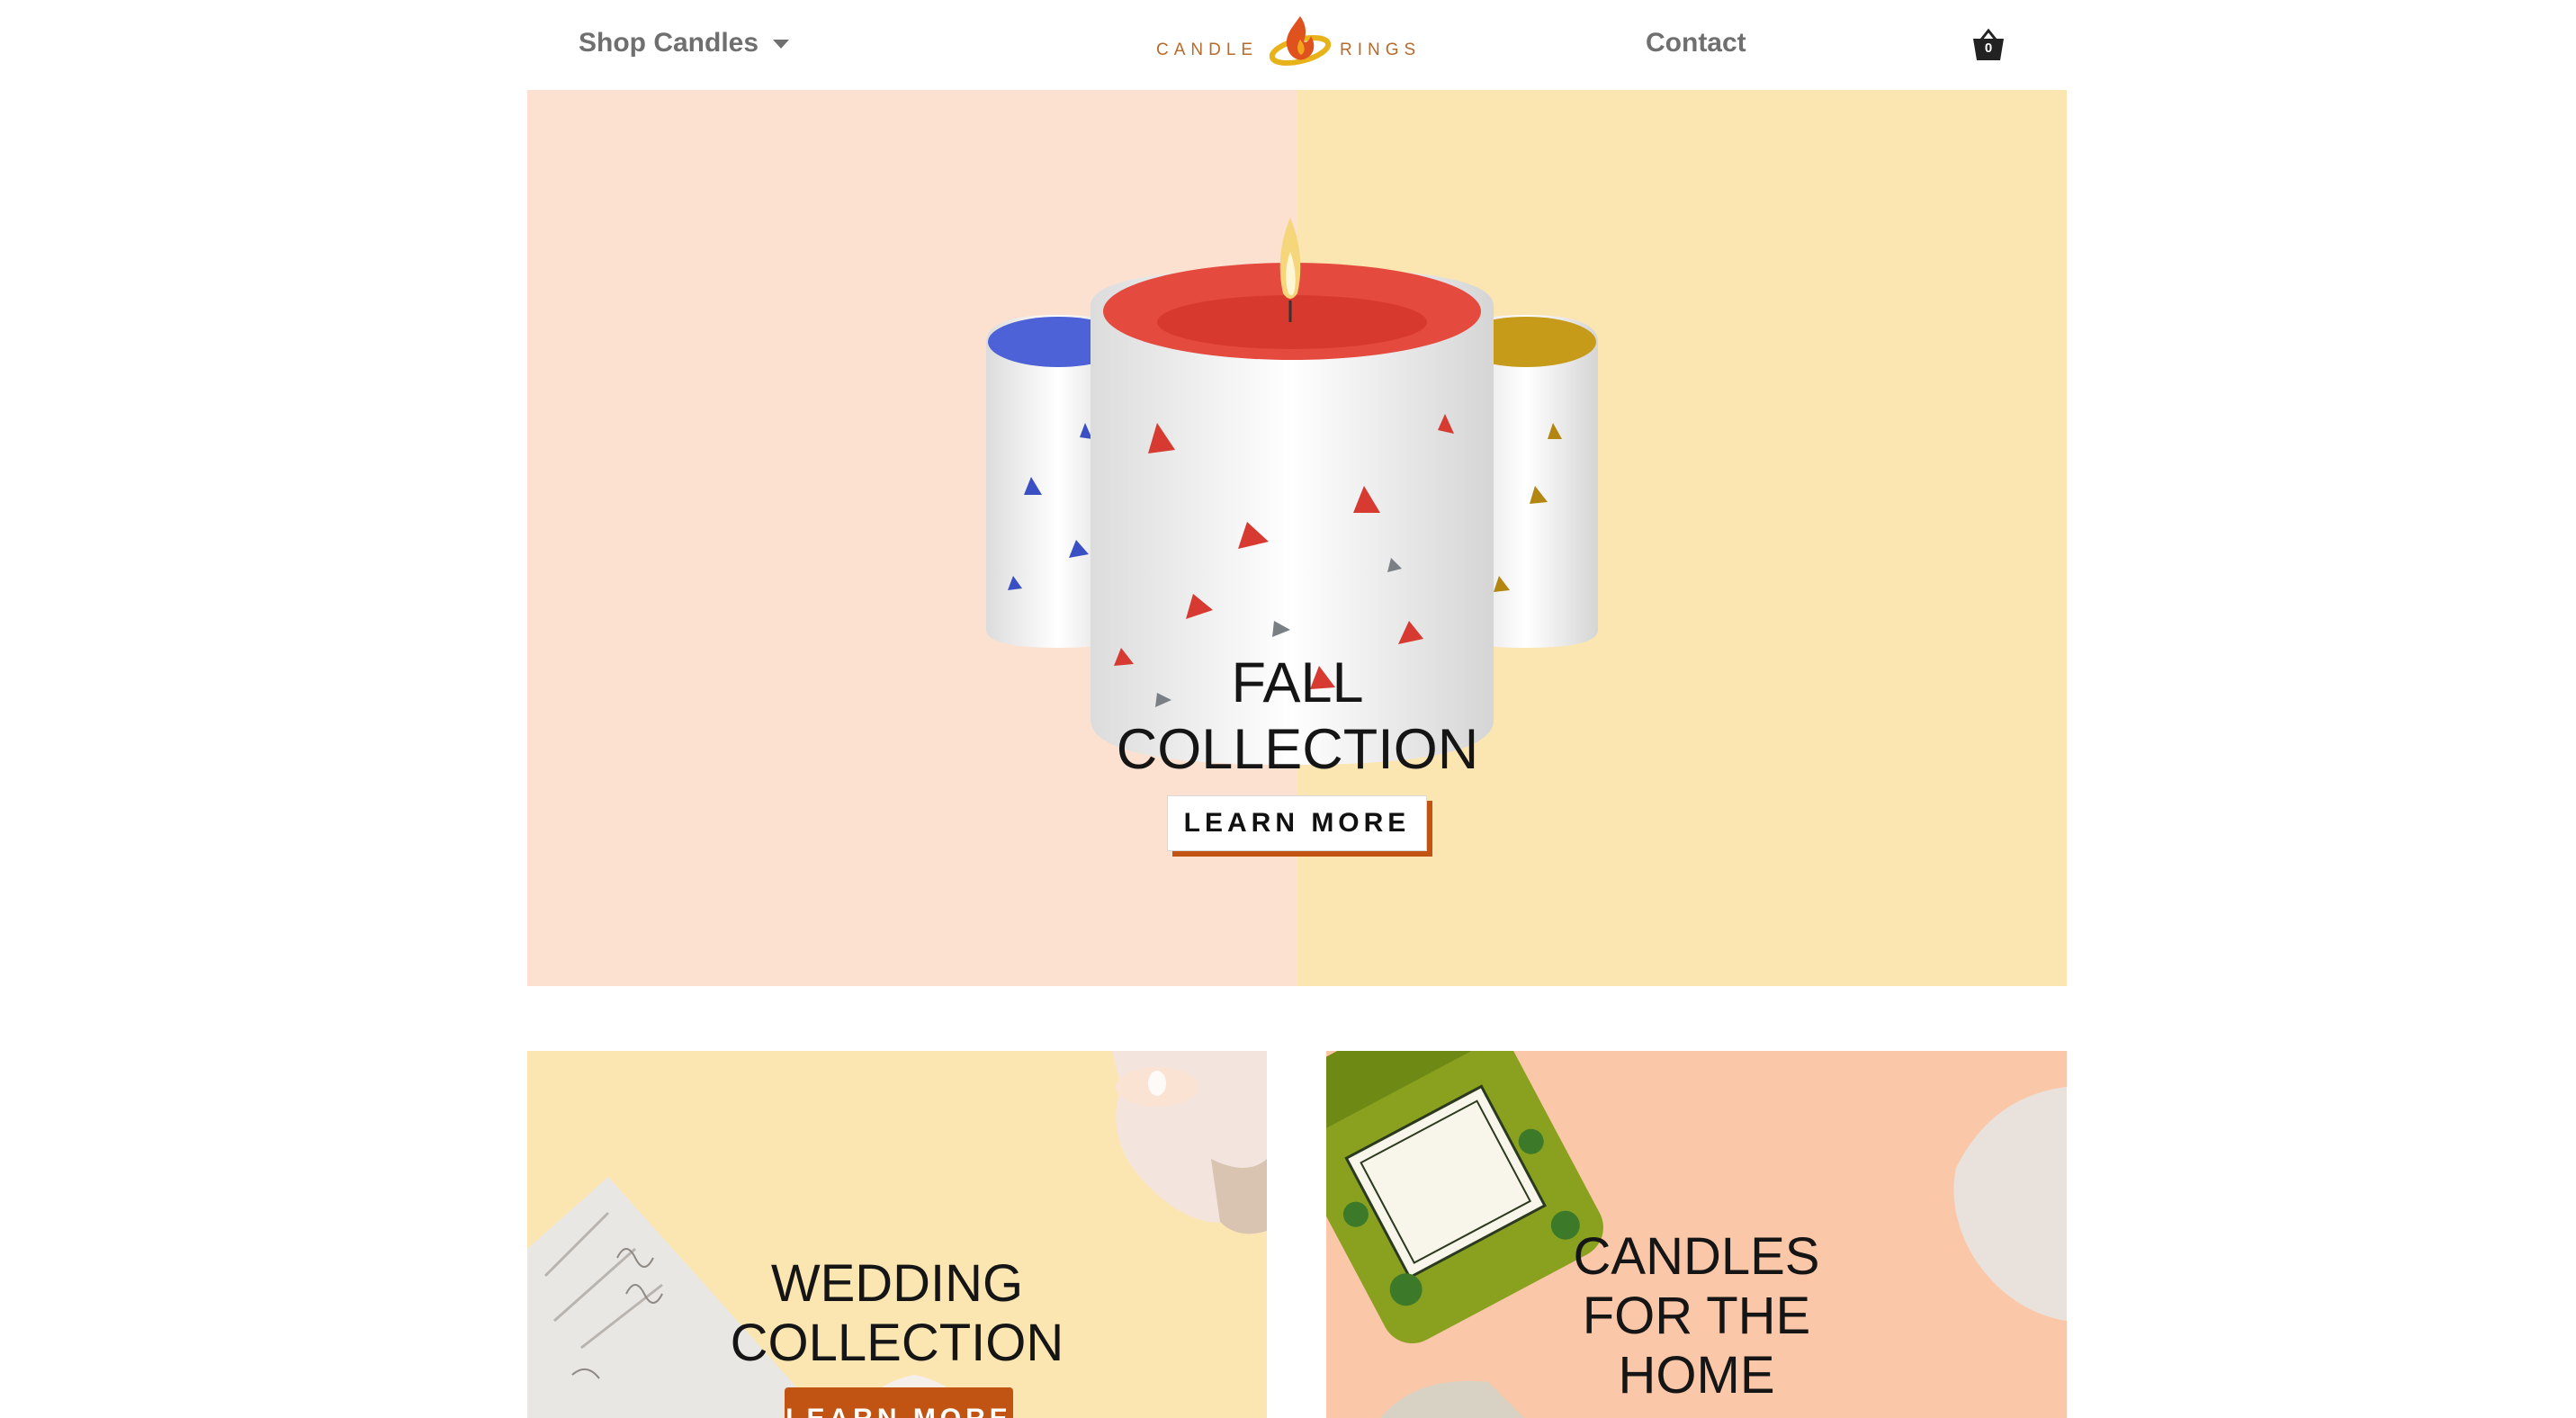  I want to click on contact-link: Contact, so click(1696, 43).